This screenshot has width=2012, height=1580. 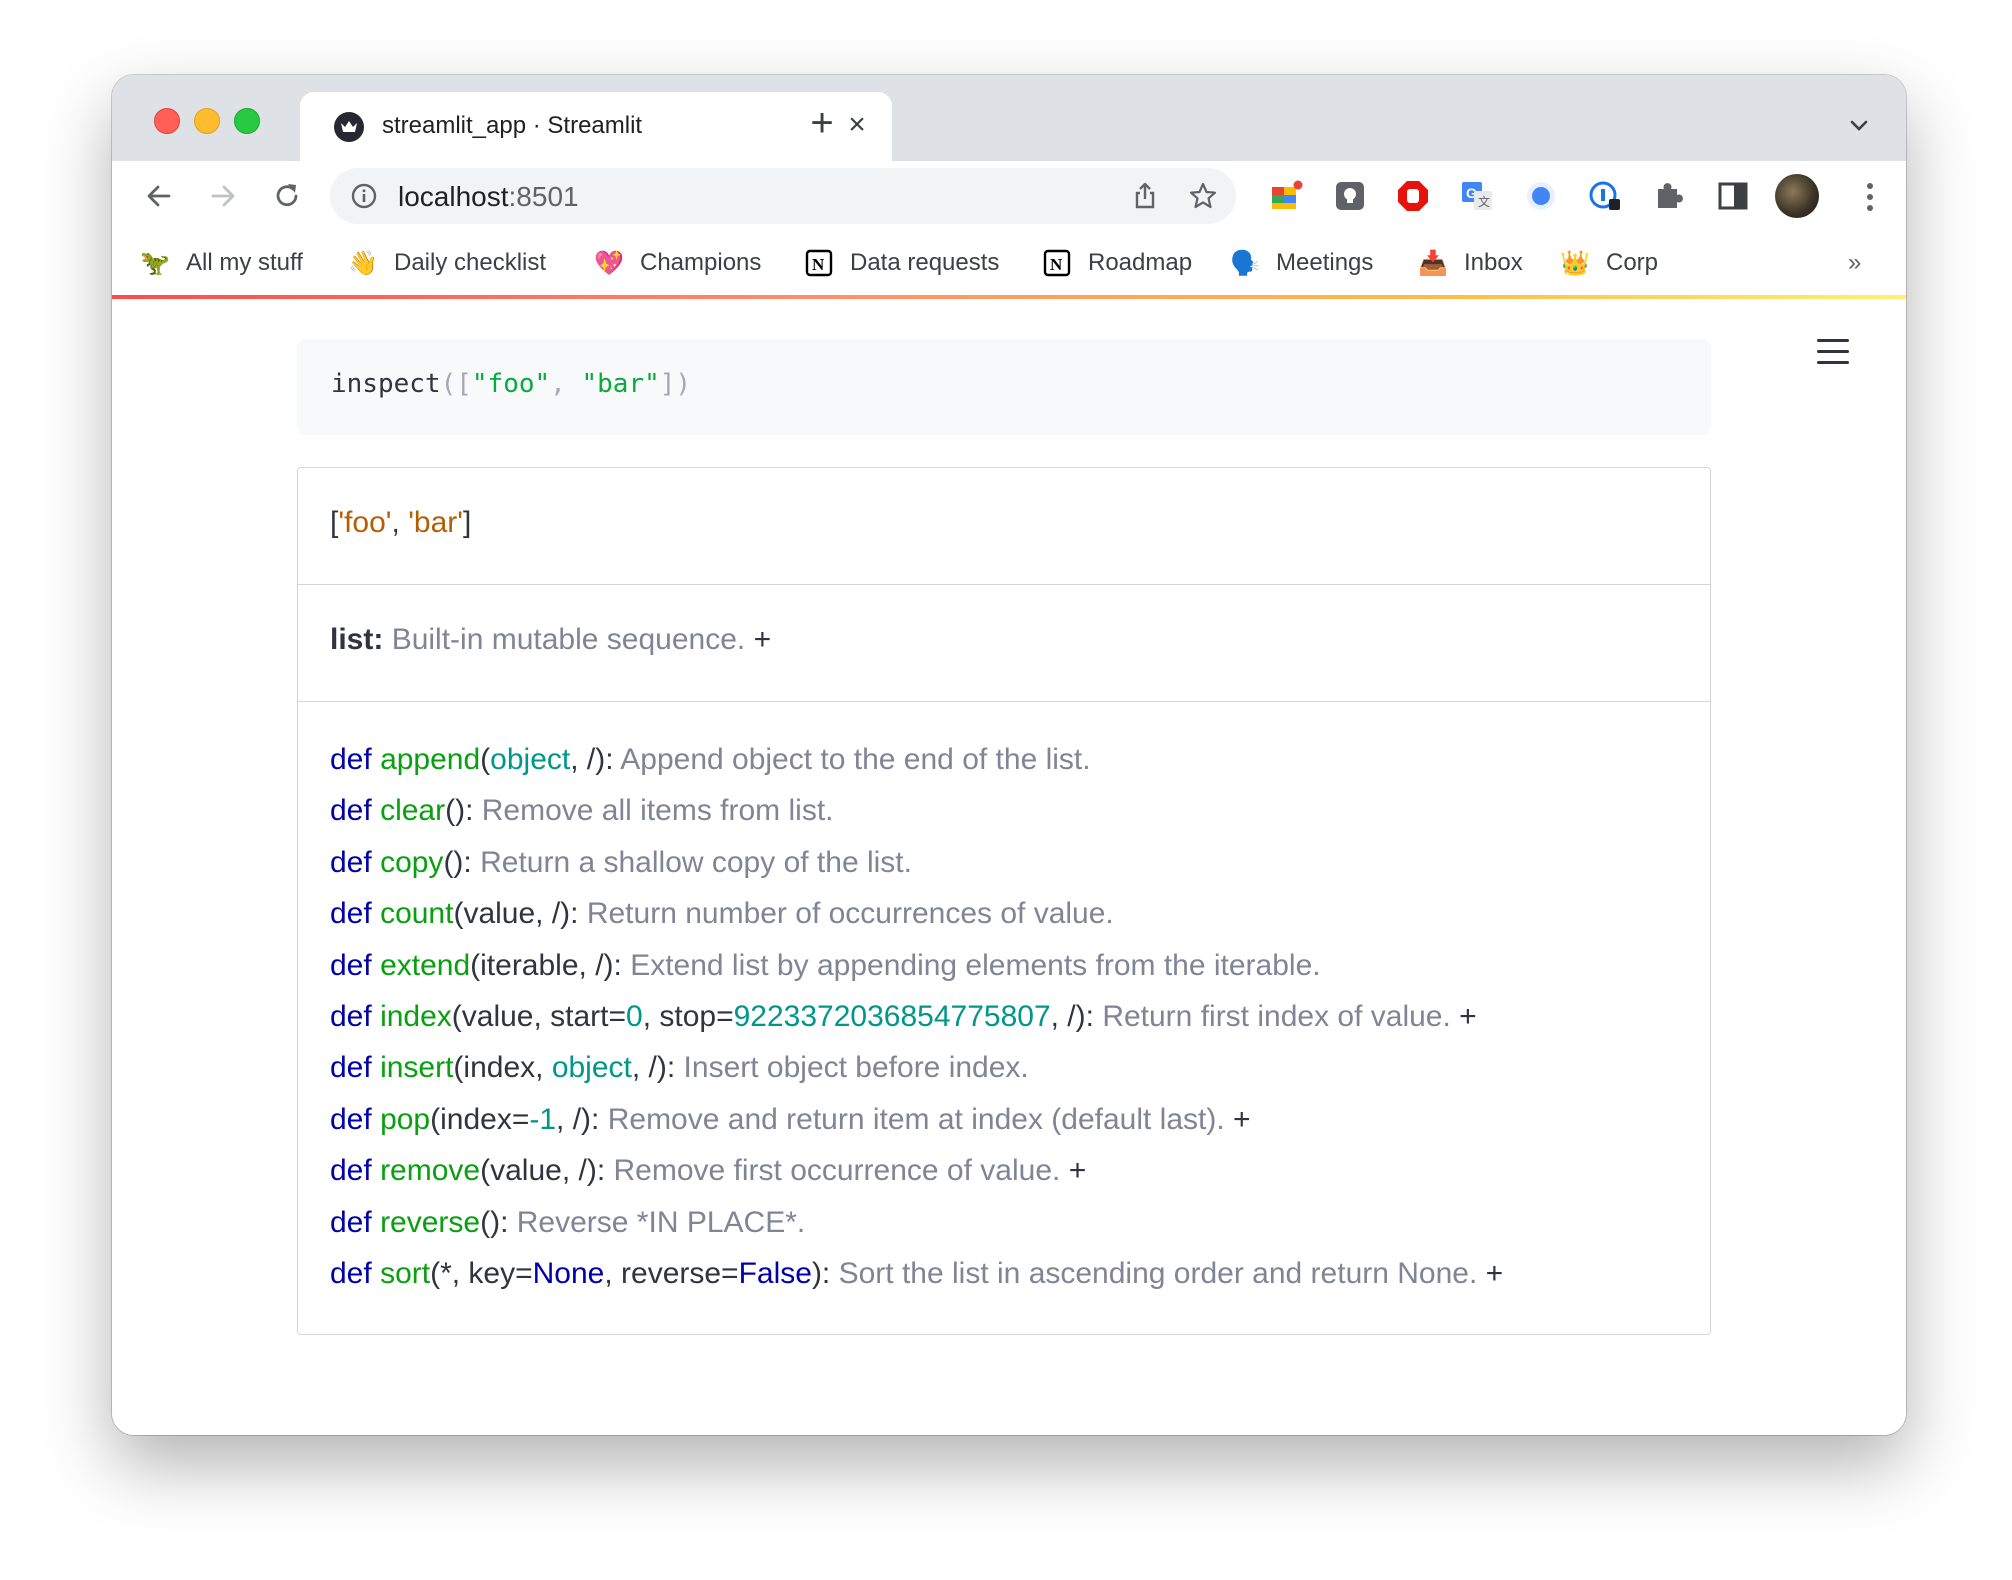 What do you see at coordinates (1605, 196) in the screenshot?
I see `extension-password-lock-icon` at bounding box center [1605, 196].